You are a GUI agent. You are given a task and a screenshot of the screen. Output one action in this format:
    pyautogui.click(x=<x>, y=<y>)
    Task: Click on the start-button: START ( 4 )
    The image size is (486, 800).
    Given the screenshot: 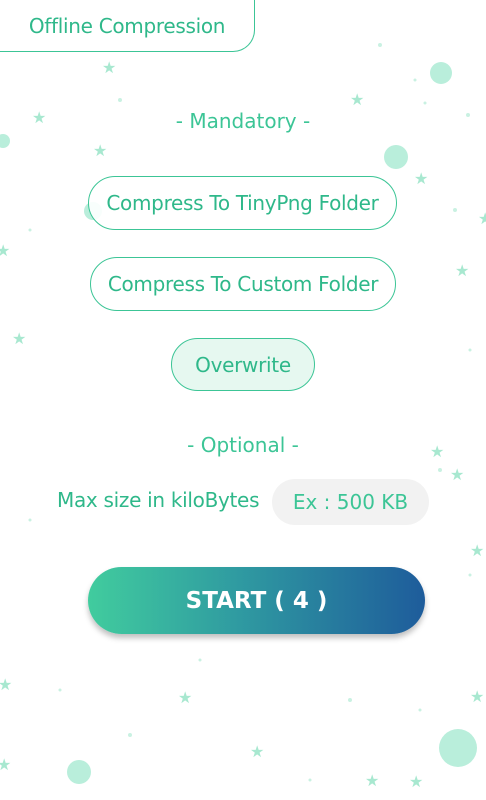 What is the action you would take?
    pyautogui.click(x=256, y=600)
    